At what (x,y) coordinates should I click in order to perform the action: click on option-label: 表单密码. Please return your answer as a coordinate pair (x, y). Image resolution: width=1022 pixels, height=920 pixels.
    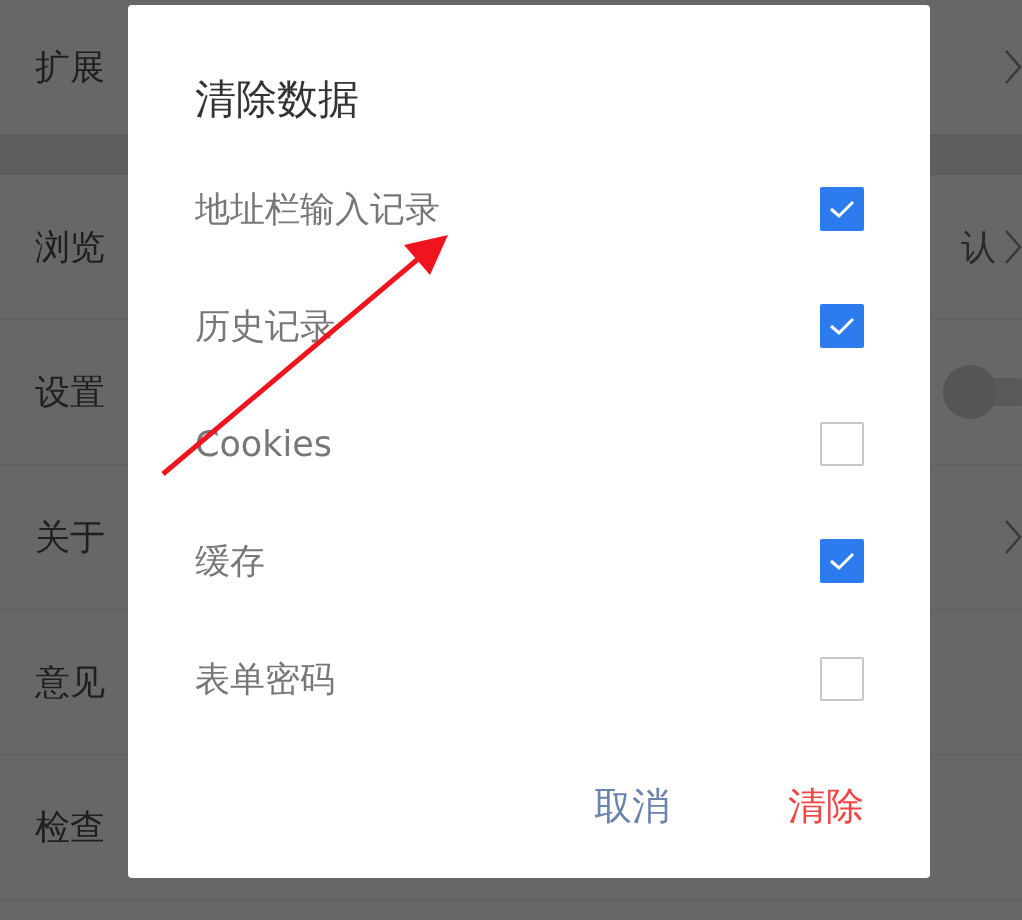
    Looking at the image, I should click on (265, 679).